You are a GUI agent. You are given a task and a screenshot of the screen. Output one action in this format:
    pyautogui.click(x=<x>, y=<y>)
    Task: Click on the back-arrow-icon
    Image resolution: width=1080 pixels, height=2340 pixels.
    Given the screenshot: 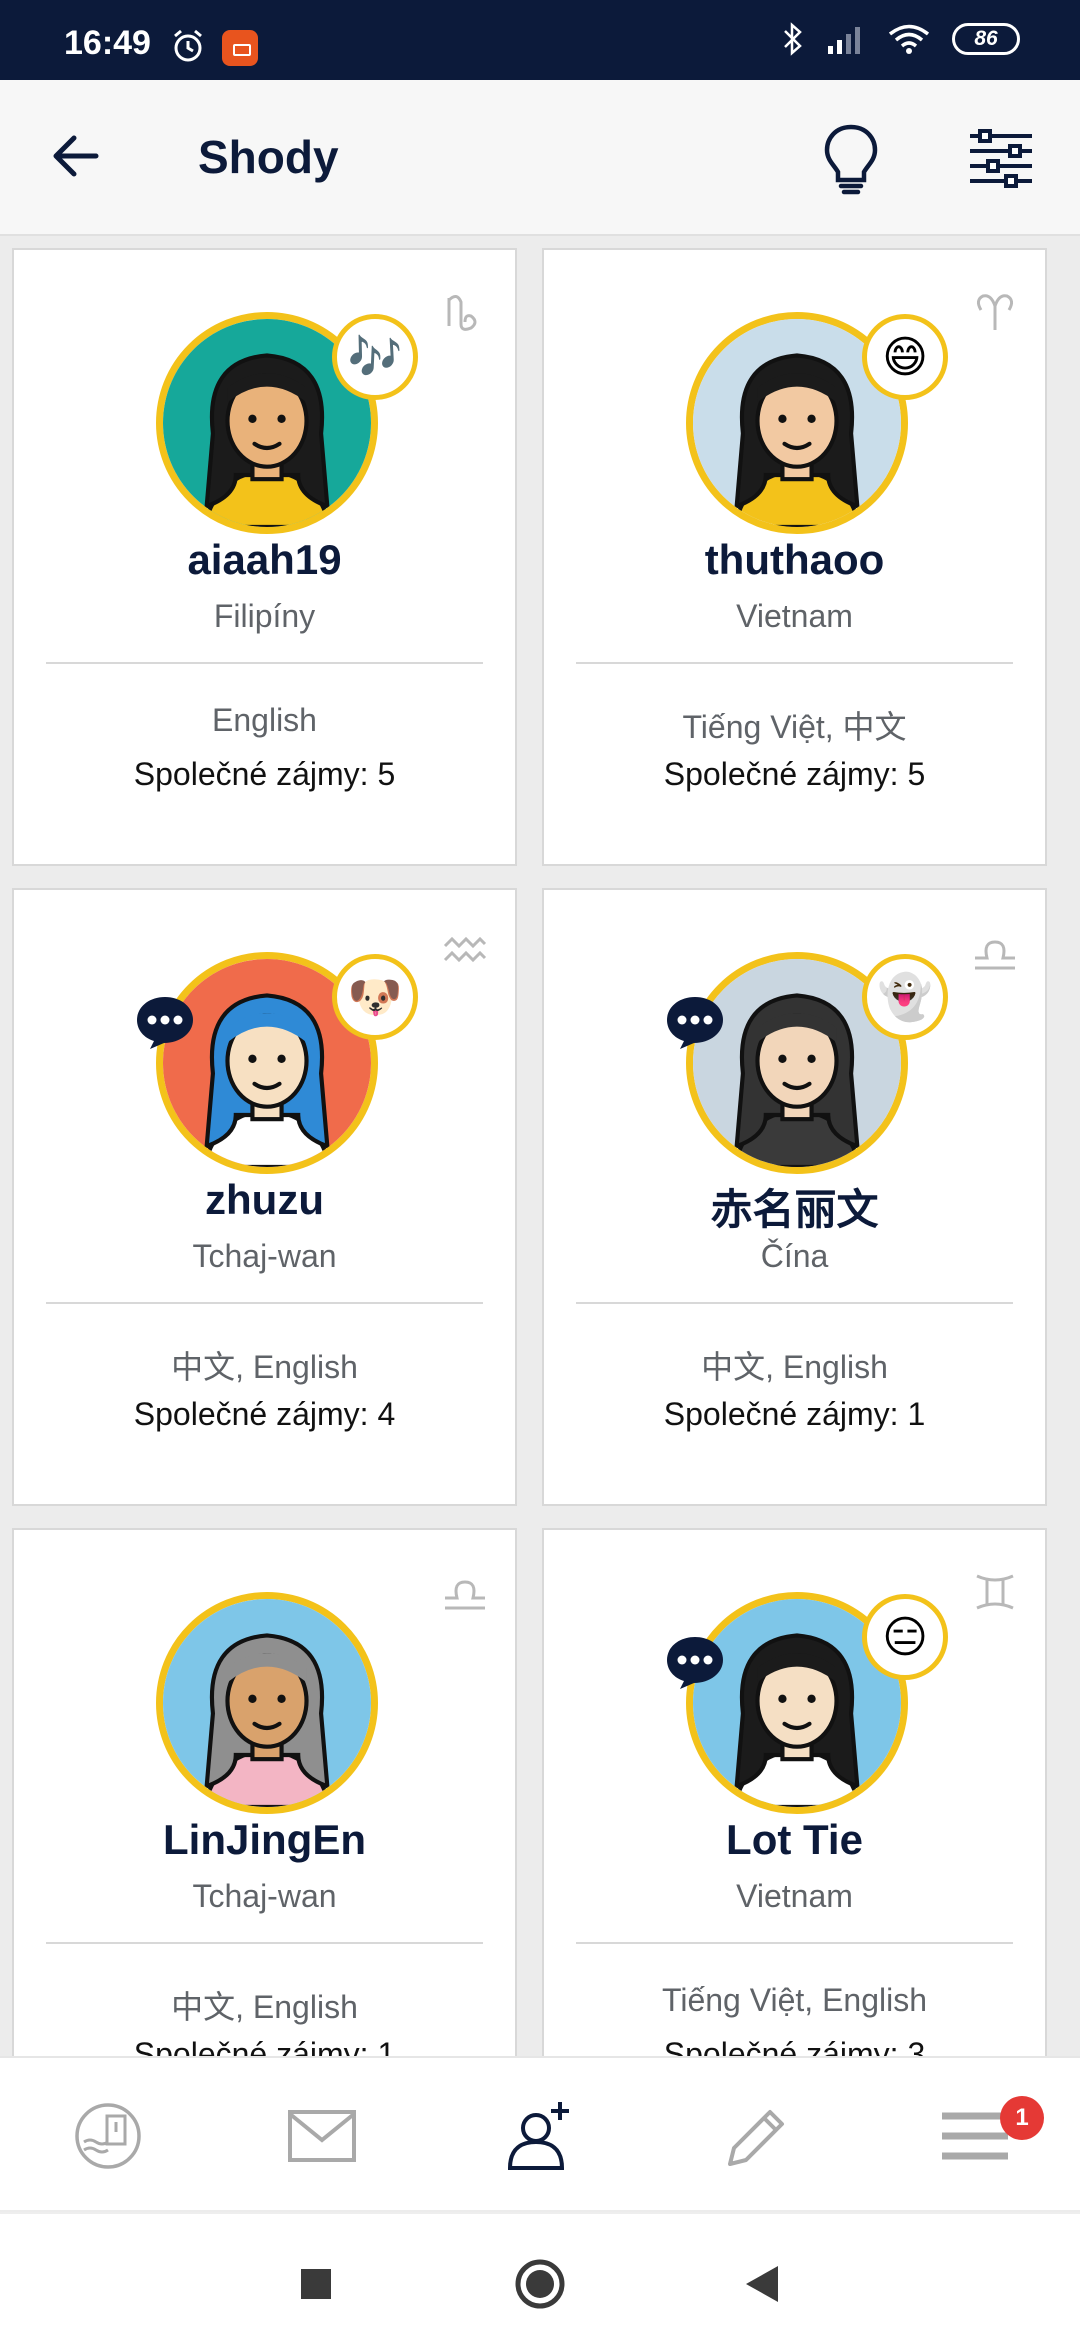 What is the action you would take?
    pyautogui.click(x=78, y=156)
    